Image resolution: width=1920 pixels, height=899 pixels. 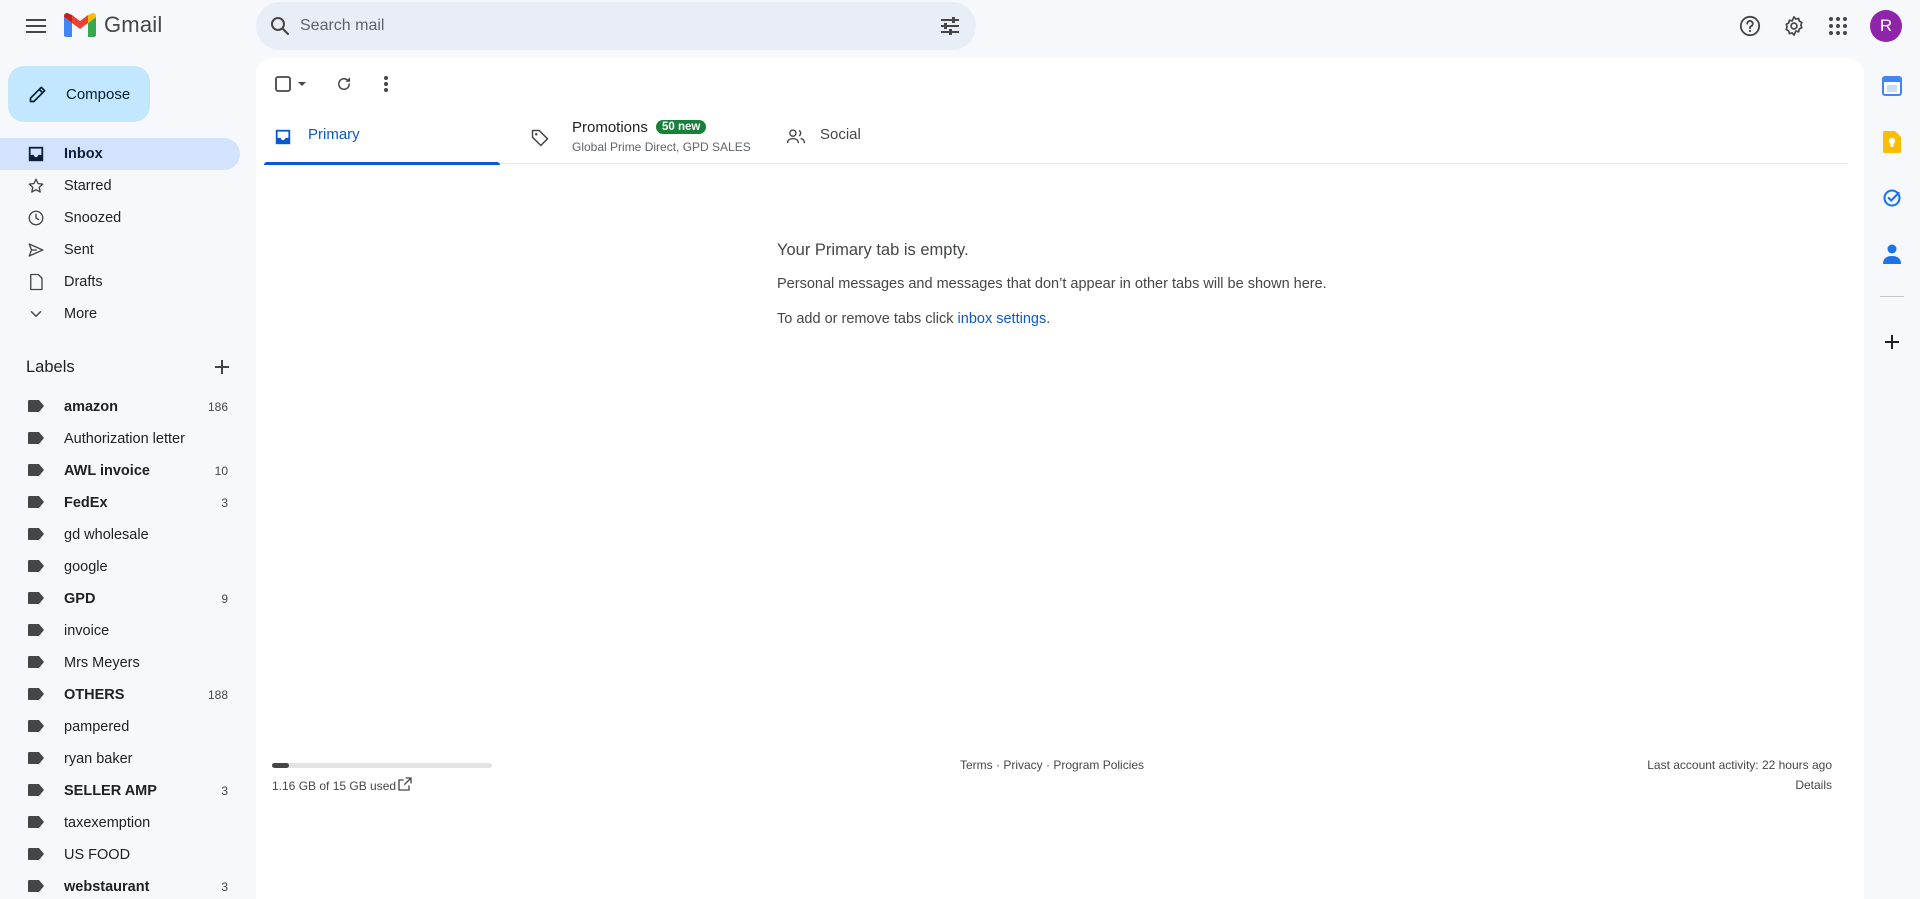 What do you see at coordinates (120, 314) in the screenshot?
I see `nav-item-more: More` at bounding box center [120, 314].